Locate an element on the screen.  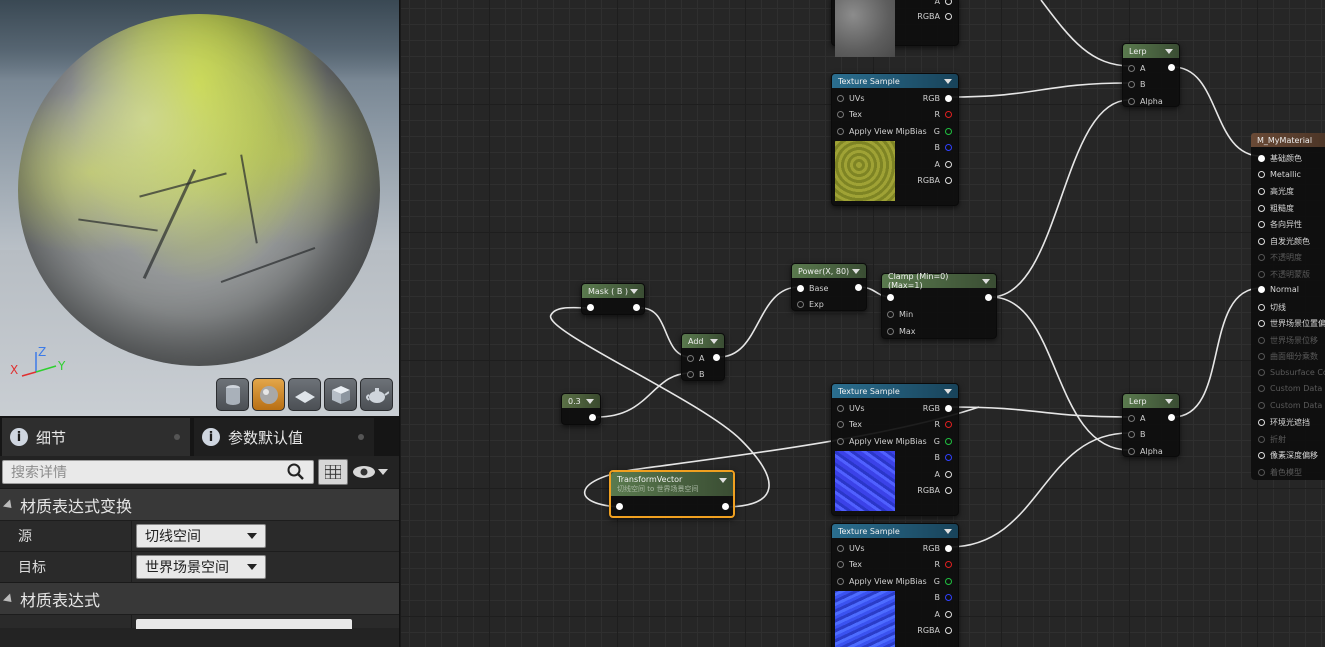
material-input: 世界场景位置偏移 is located at coordinates (1291, 323).